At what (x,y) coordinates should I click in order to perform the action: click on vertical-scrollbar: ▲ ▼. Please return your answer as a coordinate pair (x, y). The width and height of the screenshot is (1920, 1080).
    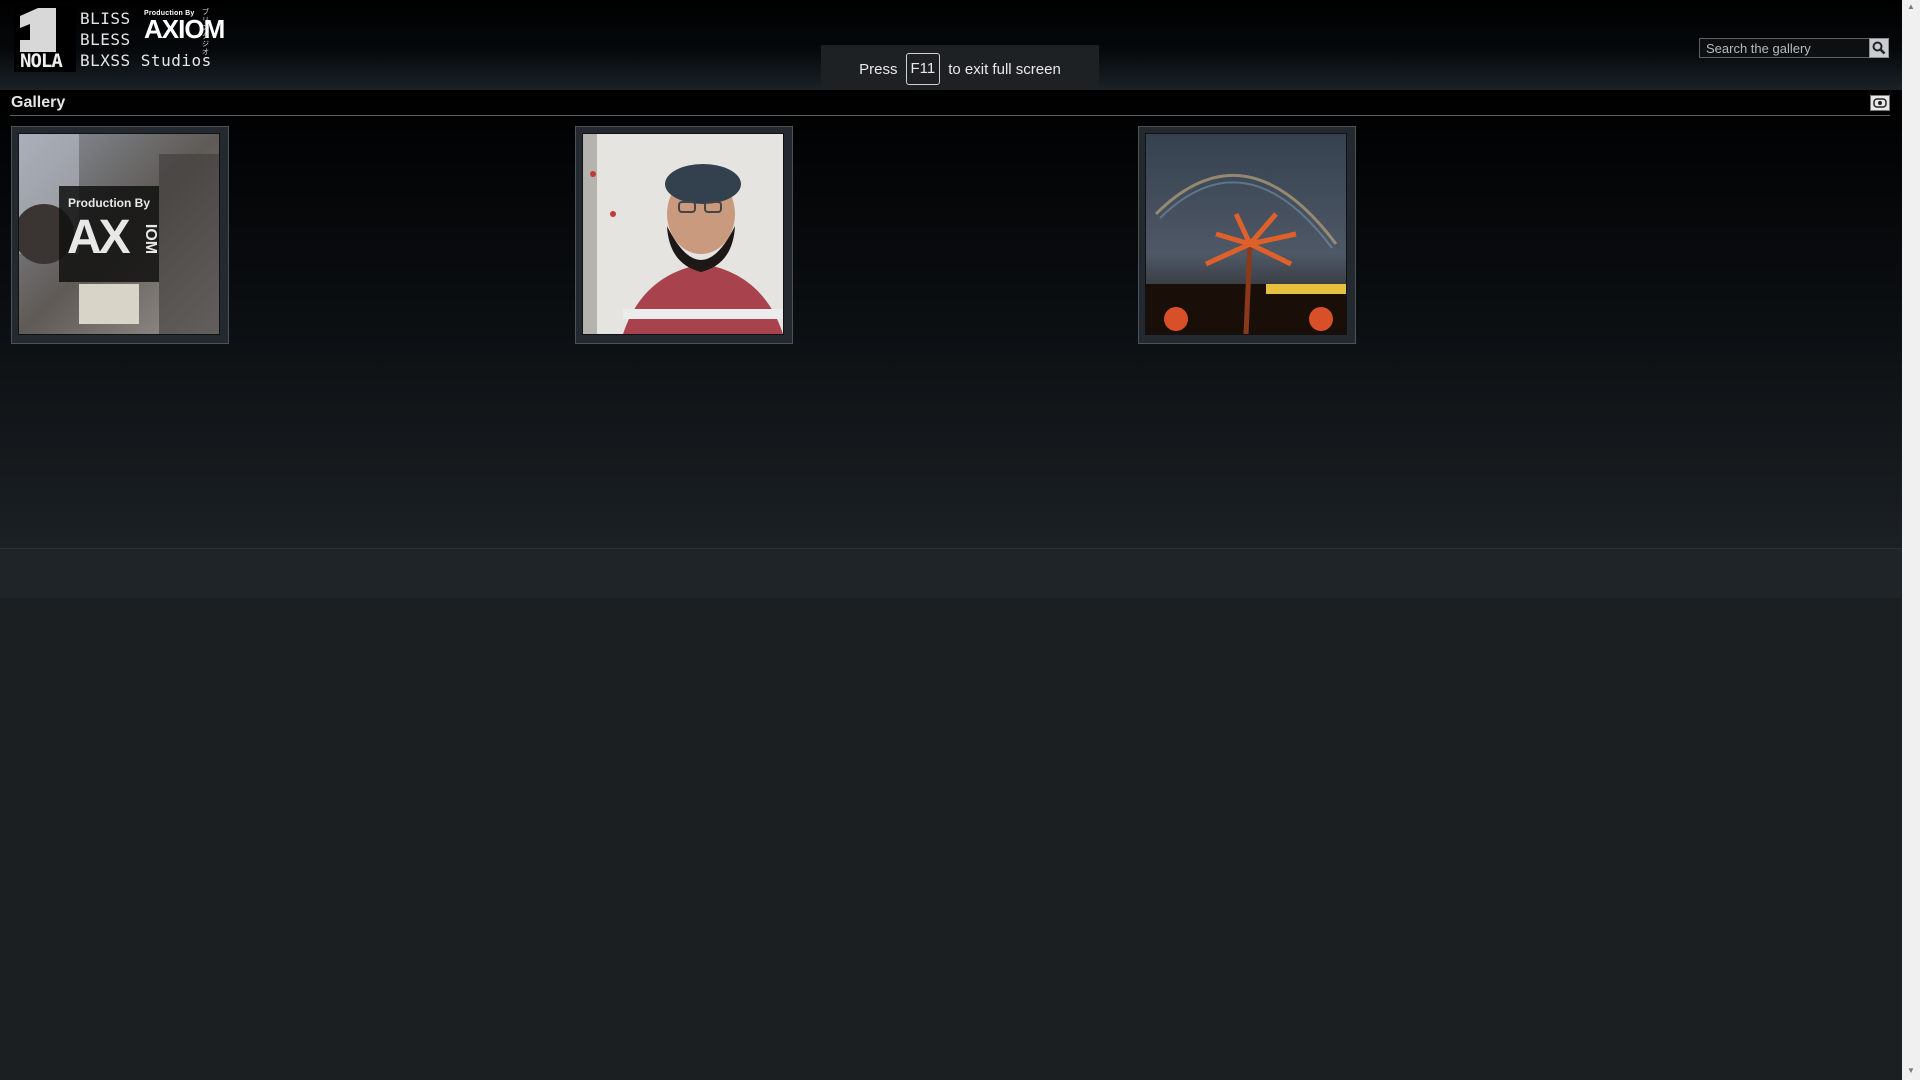
    Looking at the image, I should click on (1911, 540).